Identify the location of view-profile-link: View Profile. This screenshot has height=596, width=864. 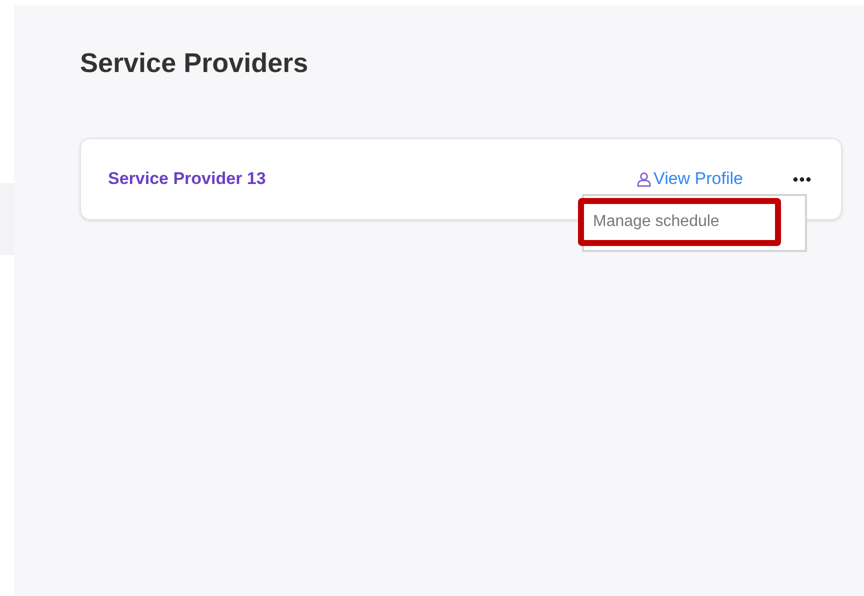
(689, 179).